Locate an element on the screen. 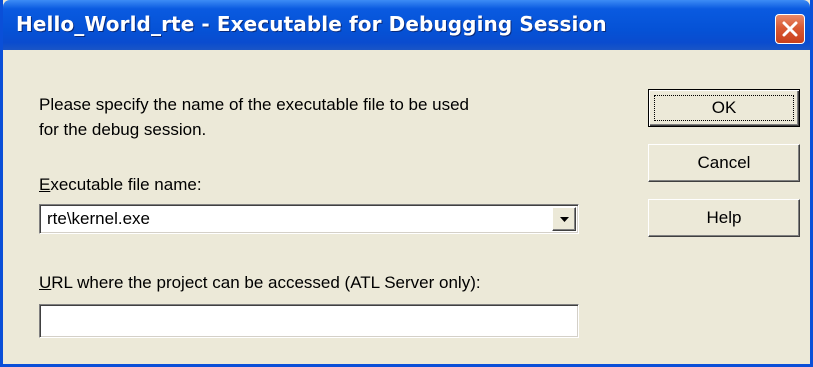 This screenshot has width=813, height=367. executable-file-name-combobox: rte\kernel.exe is located at coordinates (309, 219).